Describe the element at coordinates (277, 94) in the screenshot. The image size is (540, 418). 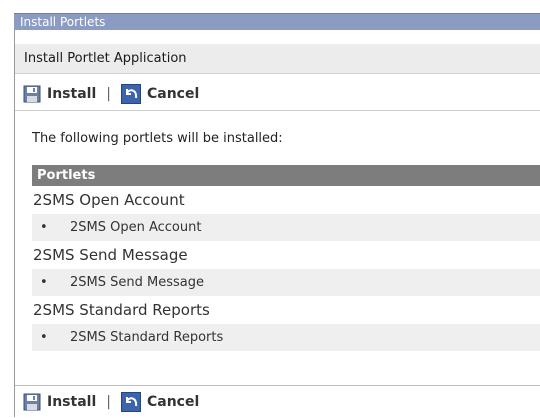
I see `top-toolbar: Install | Cancel` at that location.